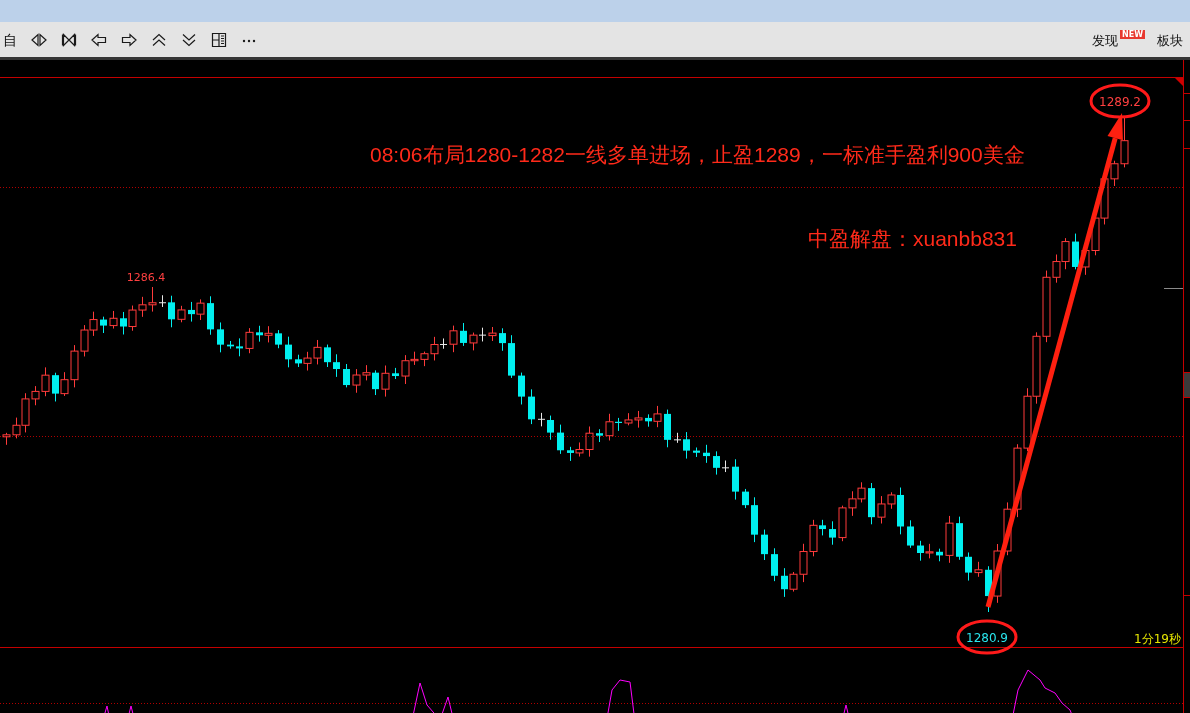  I want to click on toolbar-link: 板块, so click(1170, 41).